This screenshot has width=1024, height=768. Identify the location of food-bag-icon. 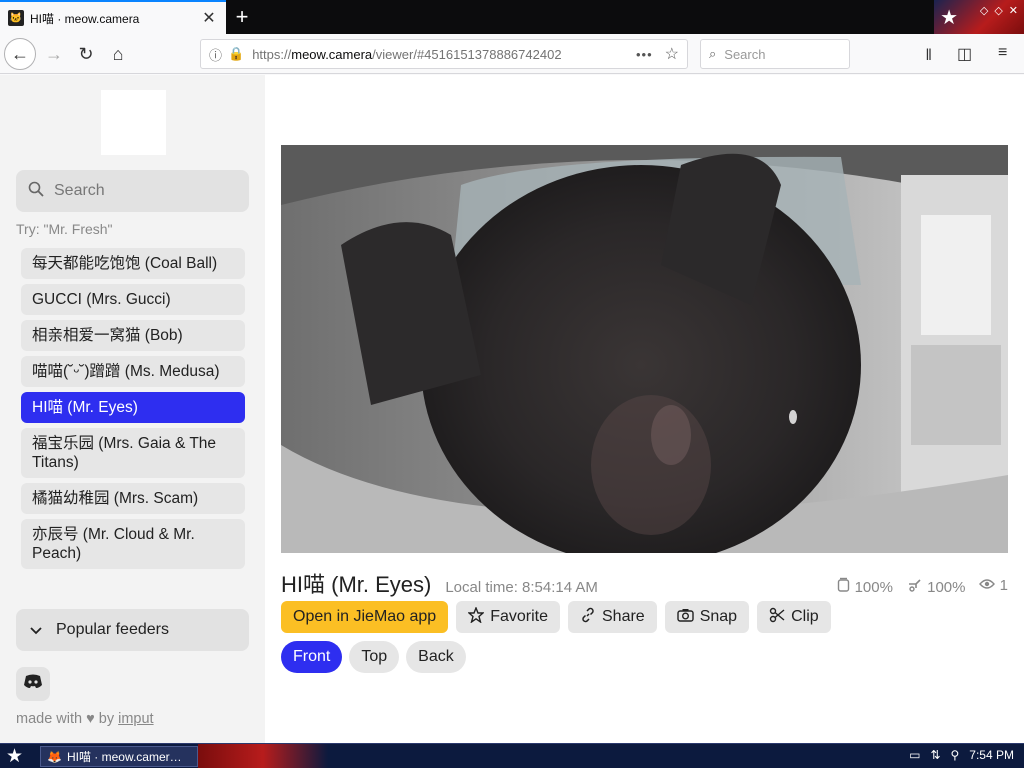
(845, 586).